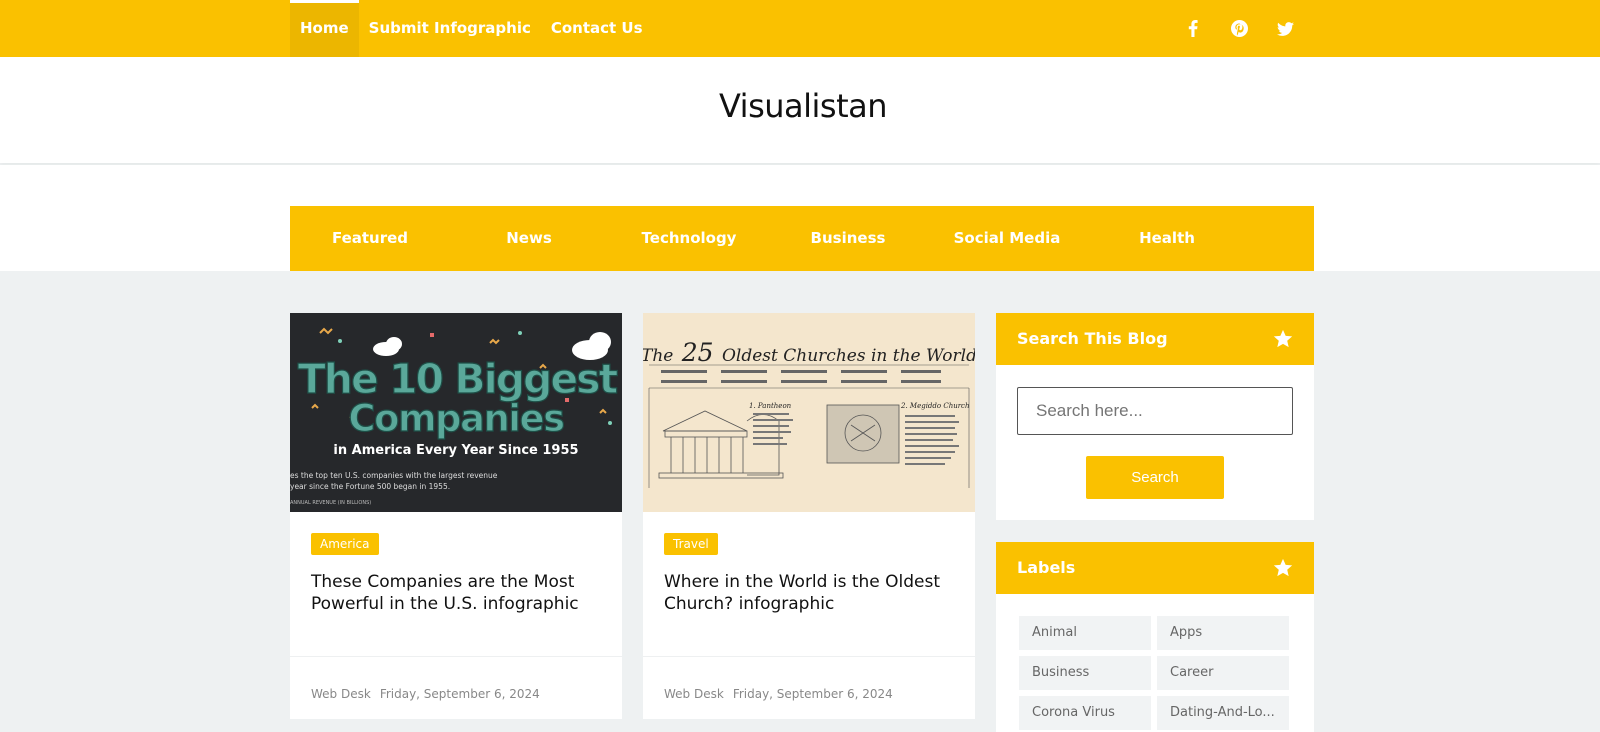 This screenshot has width=1600, height=732. Describe the element at coordinates (324, 28) in the screenshot. I see `top-nav-home: Home` at that location.